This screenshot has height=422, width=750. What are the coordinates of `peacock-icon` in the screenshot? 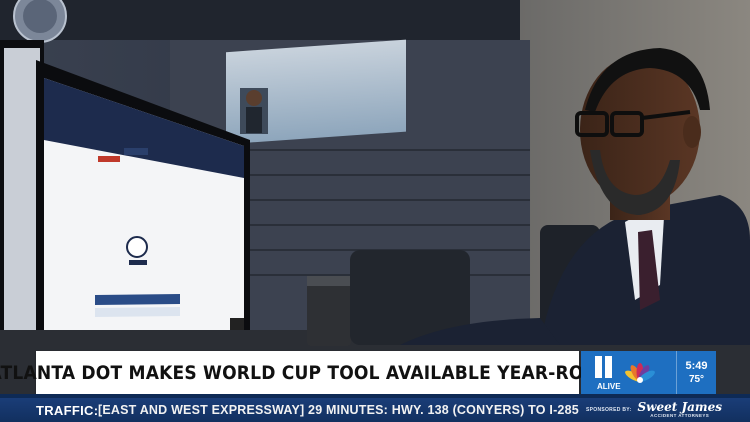 It's located at (640, 373).